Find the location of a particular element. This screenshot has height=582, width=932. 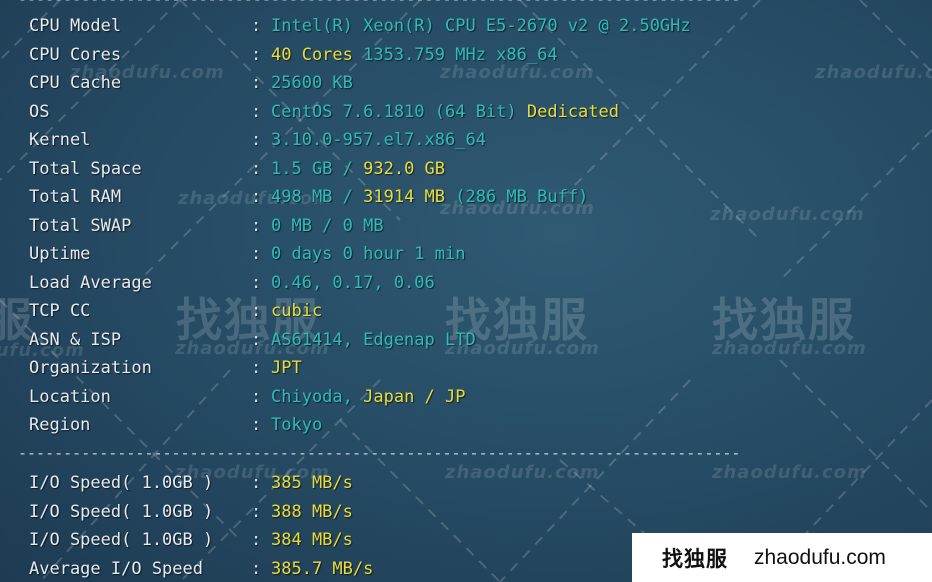

info-value-part: AS61414, Edgenap LTD is located at coordinates (373, 339).